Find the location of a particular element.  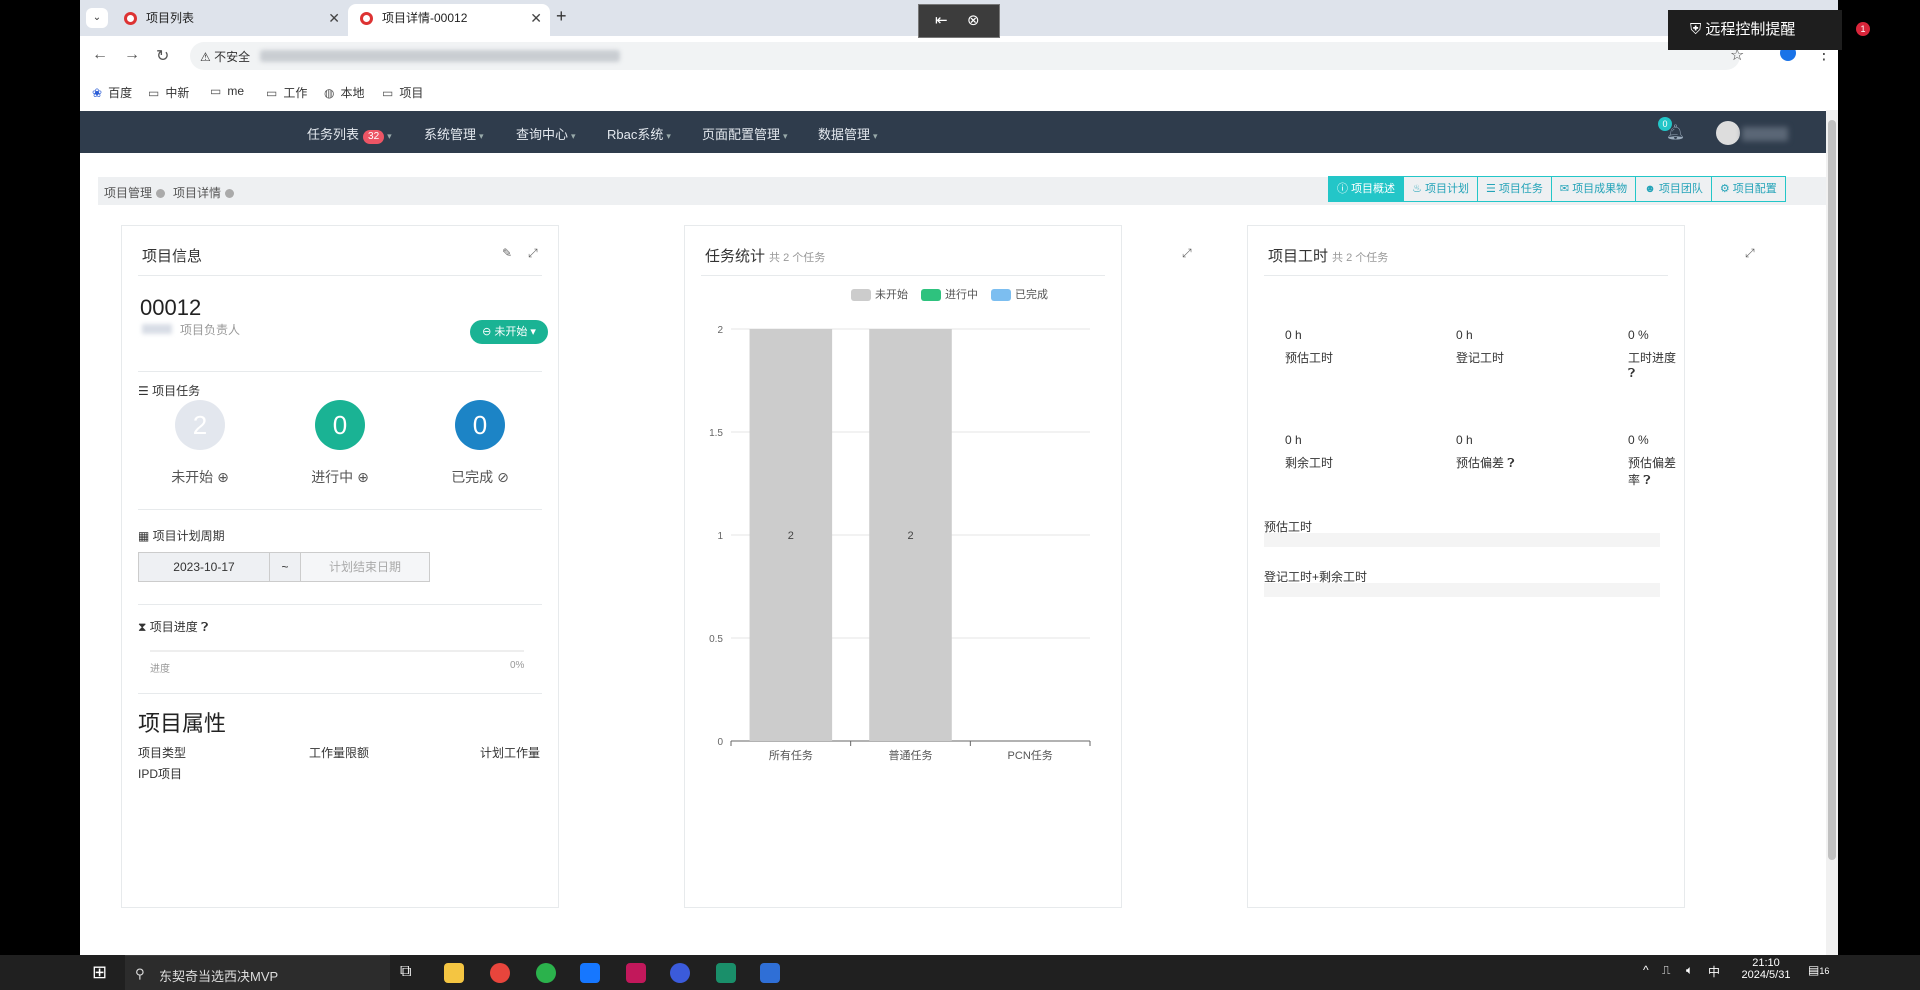

not-started-link: 未开始 ⊕ is located at coordinates (200, 477).